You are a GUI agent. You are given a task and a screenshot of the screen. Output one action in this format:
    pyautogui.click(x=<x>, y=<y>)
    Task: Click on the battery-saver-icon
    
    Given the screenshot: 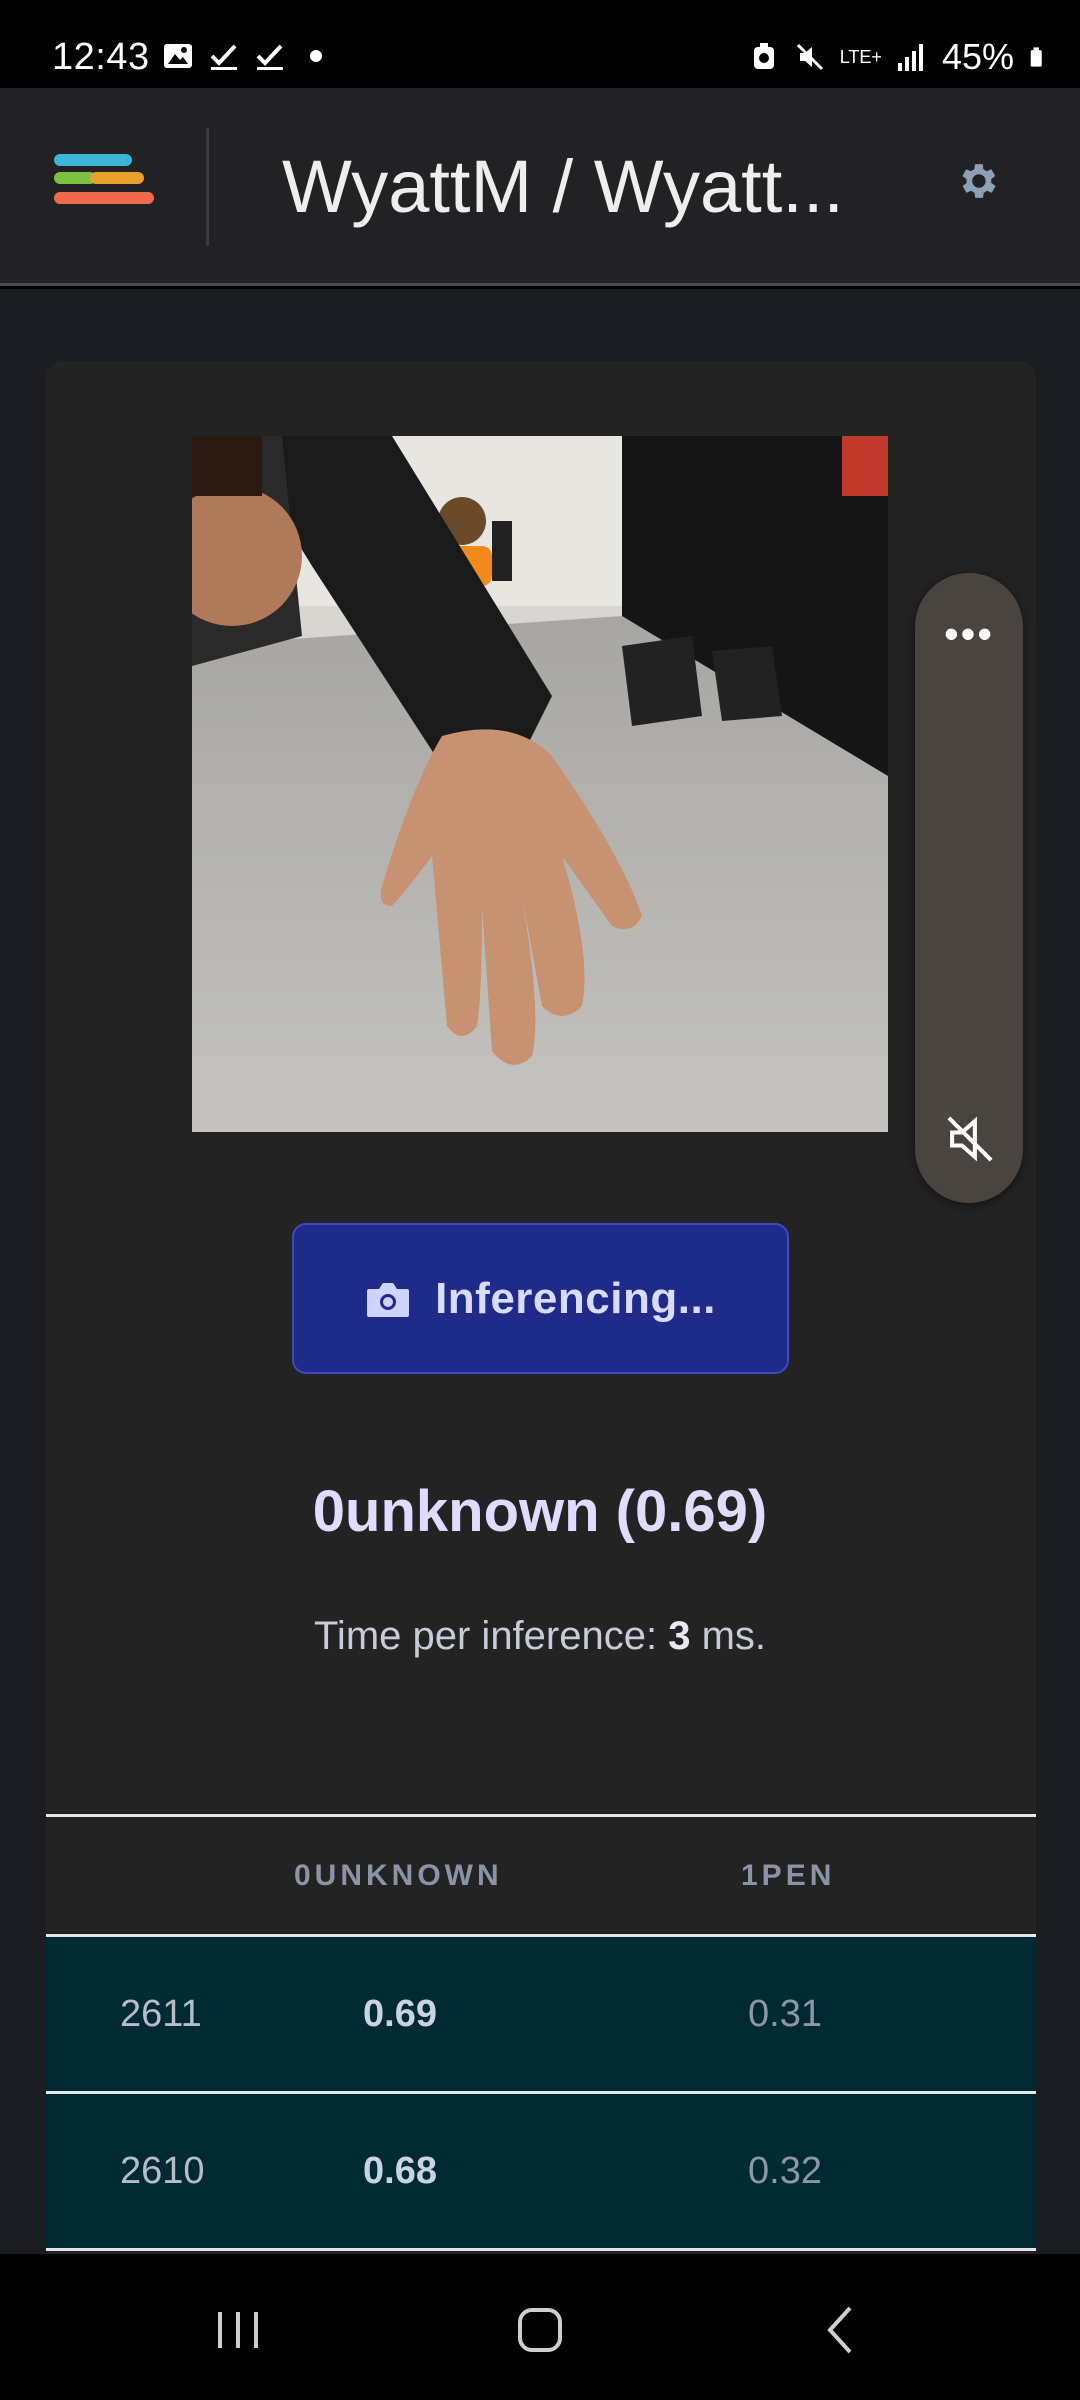 What is the action you would take?
    pyautogui.click(x=763, y=56)
    